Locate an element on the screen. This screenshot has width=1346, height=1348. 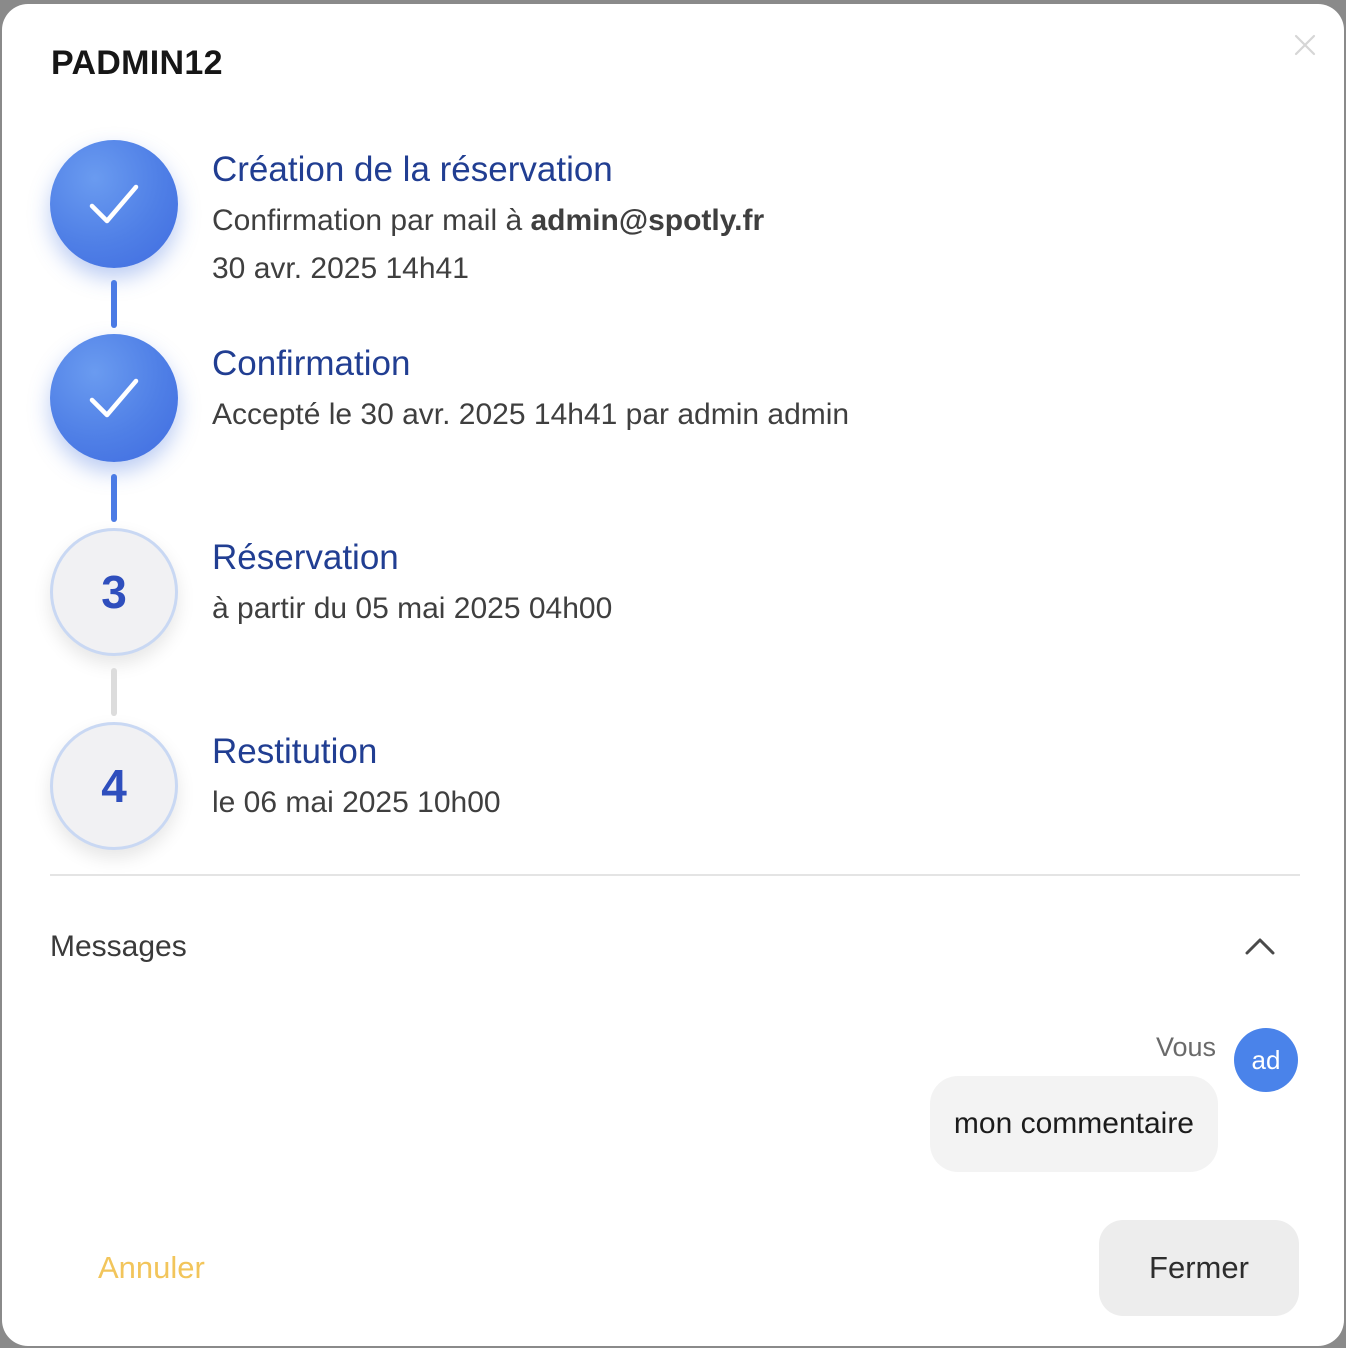
step-number: 3 is located at coordinates (114, 592).